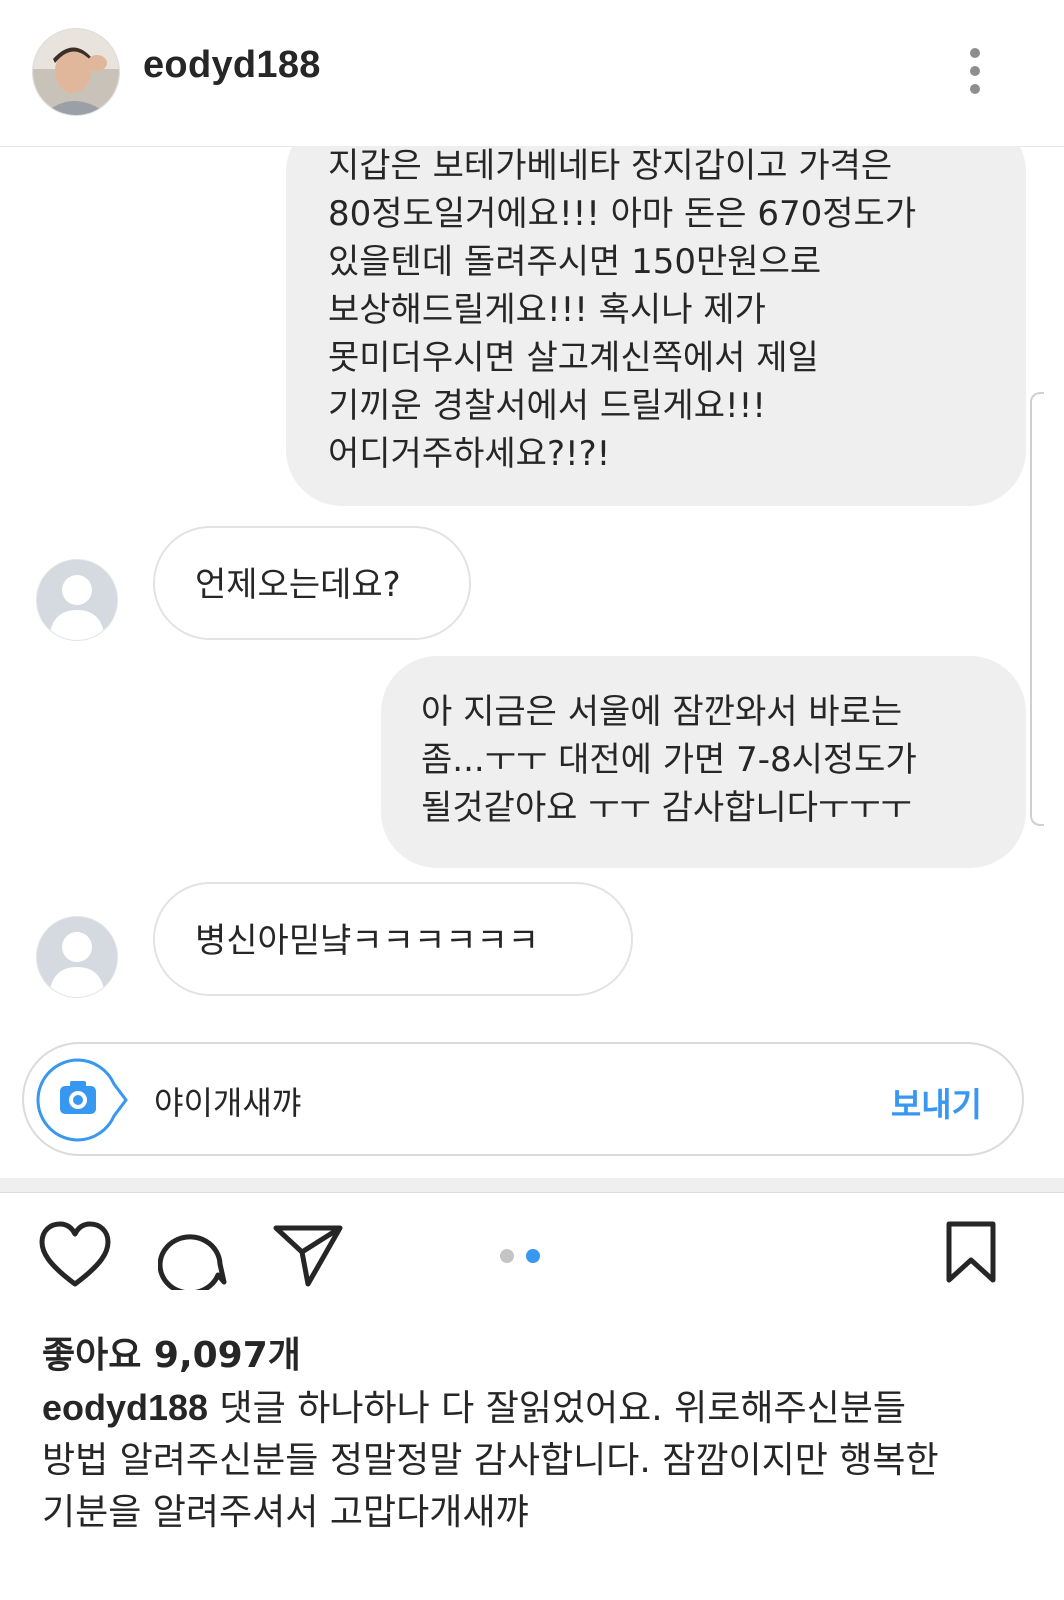 This screenshot has width=1064, height=1600. What do you see at coordinates (75, 1257) in the screenshot?
I see `heart-icon` at bounding box center [75, 1257].